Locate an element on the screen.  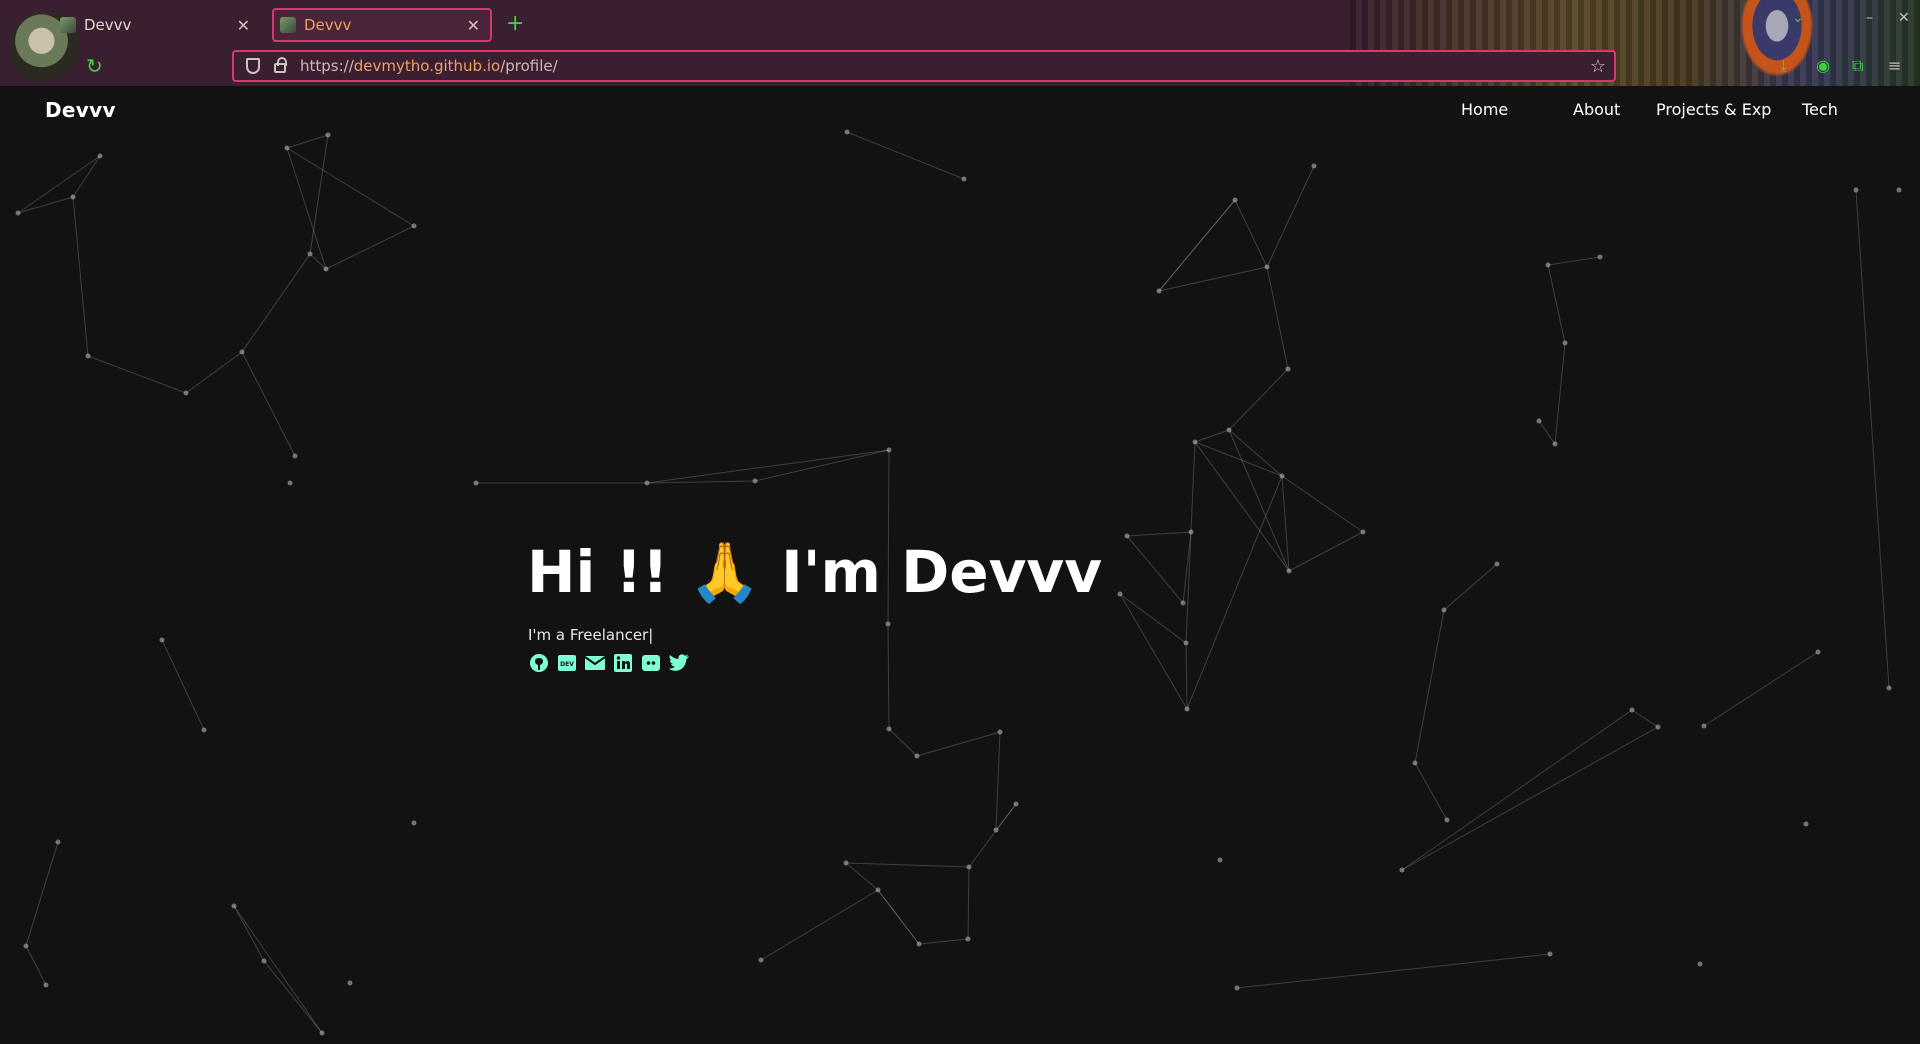
minimize-icon: – is located at coordinates (1869, 18).